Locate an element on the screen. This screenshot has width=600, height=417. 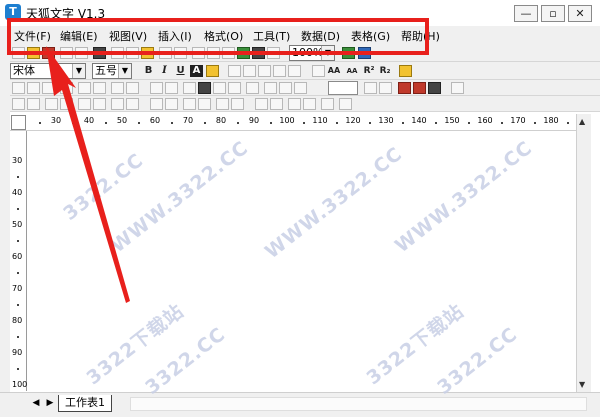
annotation-arrow is located at coordinates (88, 174).